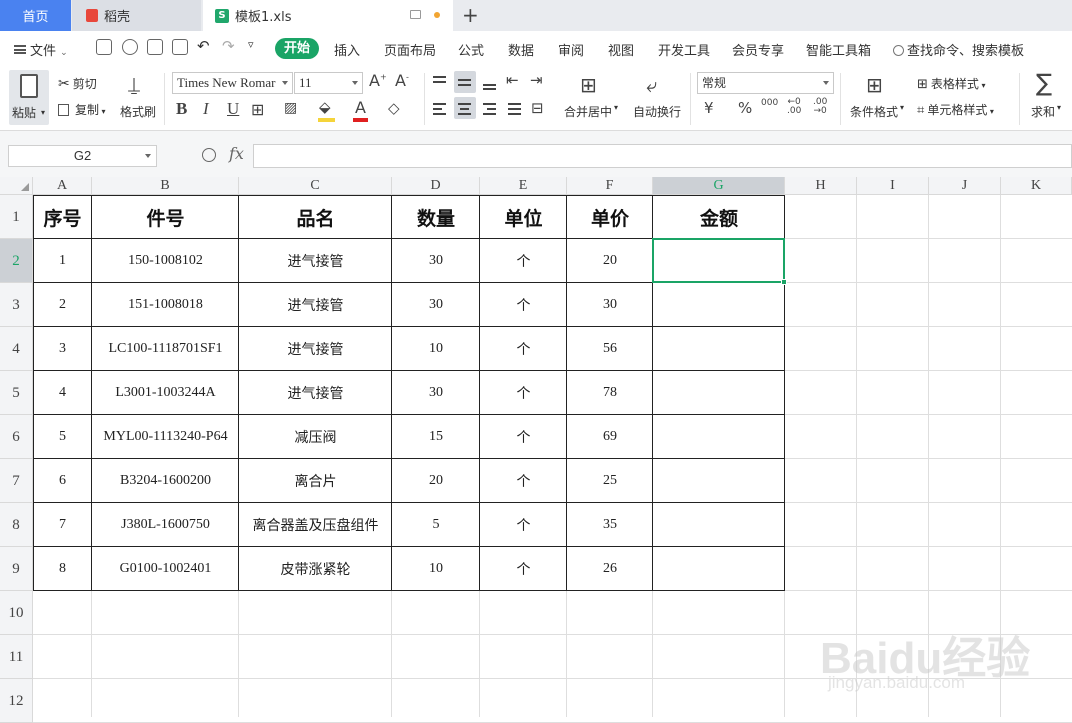 The height and width of the screenshot is (723, 1072). Describe the element at coordinates (16, 393) in the screenshot. I see `row-header-5: 5` at that location.